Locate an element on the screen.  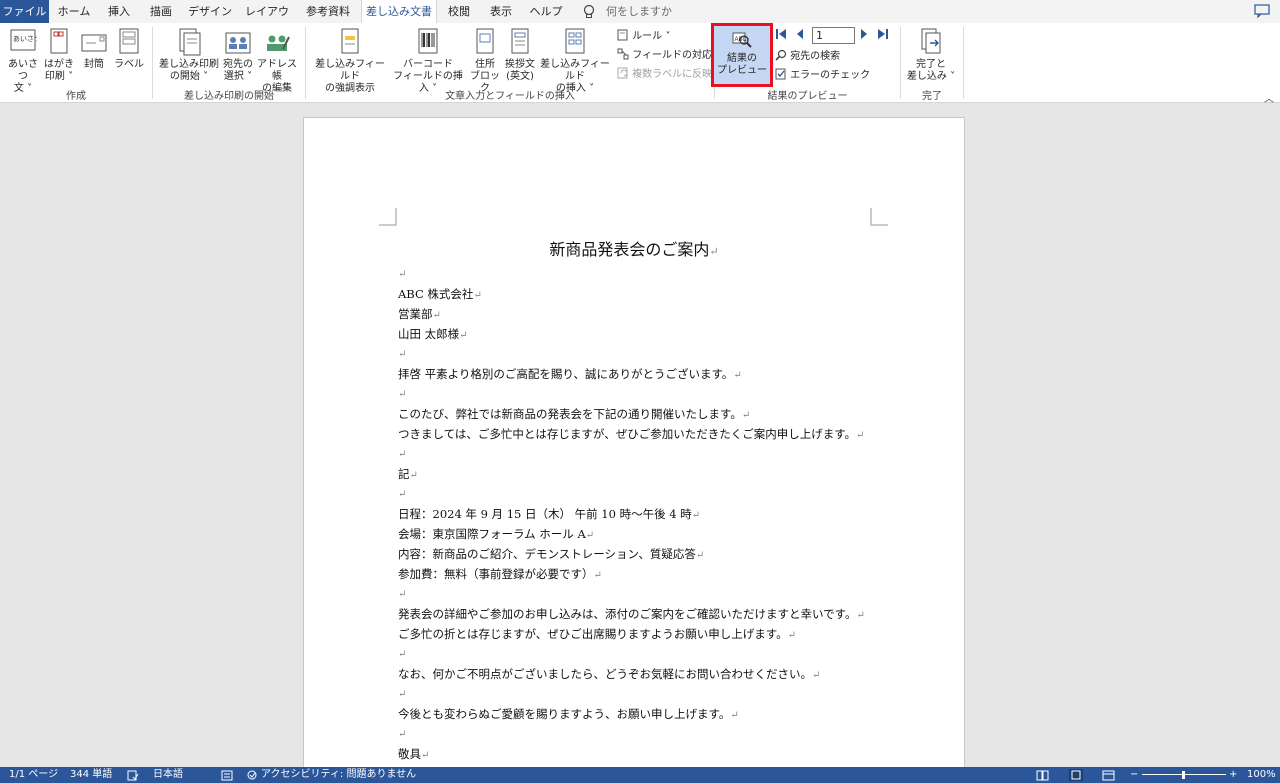
greeting-line-button: 挨拶文 (英文) is located at coordinates (520, 55).